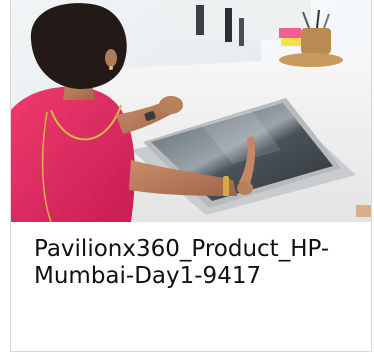 The image size is (374, 353). Describe the element at coordinates (194, 263) in the screenshot. I see `image-caption: Pavilionx360_Product_HP-Mumbai-Day1-9417` at that location.